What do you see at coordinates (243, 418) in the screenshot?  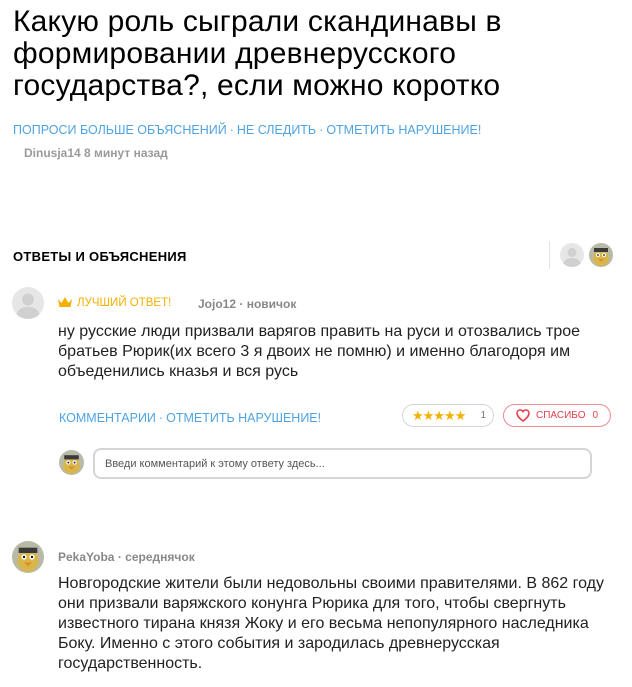 I see `report-answer-link: ОТМЕТИТЬ НАРУШЕНИЕ!` at bounding box center [243, 418].